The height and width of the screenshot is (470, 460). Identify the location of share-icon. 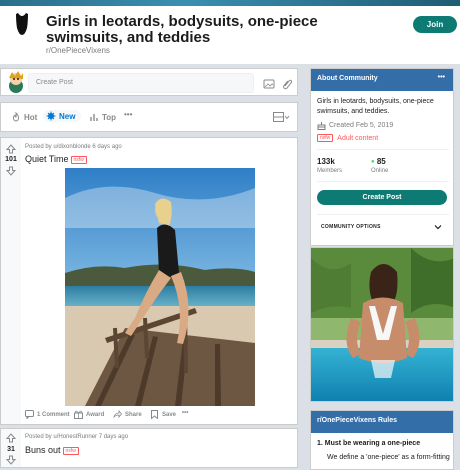
(117, 414).